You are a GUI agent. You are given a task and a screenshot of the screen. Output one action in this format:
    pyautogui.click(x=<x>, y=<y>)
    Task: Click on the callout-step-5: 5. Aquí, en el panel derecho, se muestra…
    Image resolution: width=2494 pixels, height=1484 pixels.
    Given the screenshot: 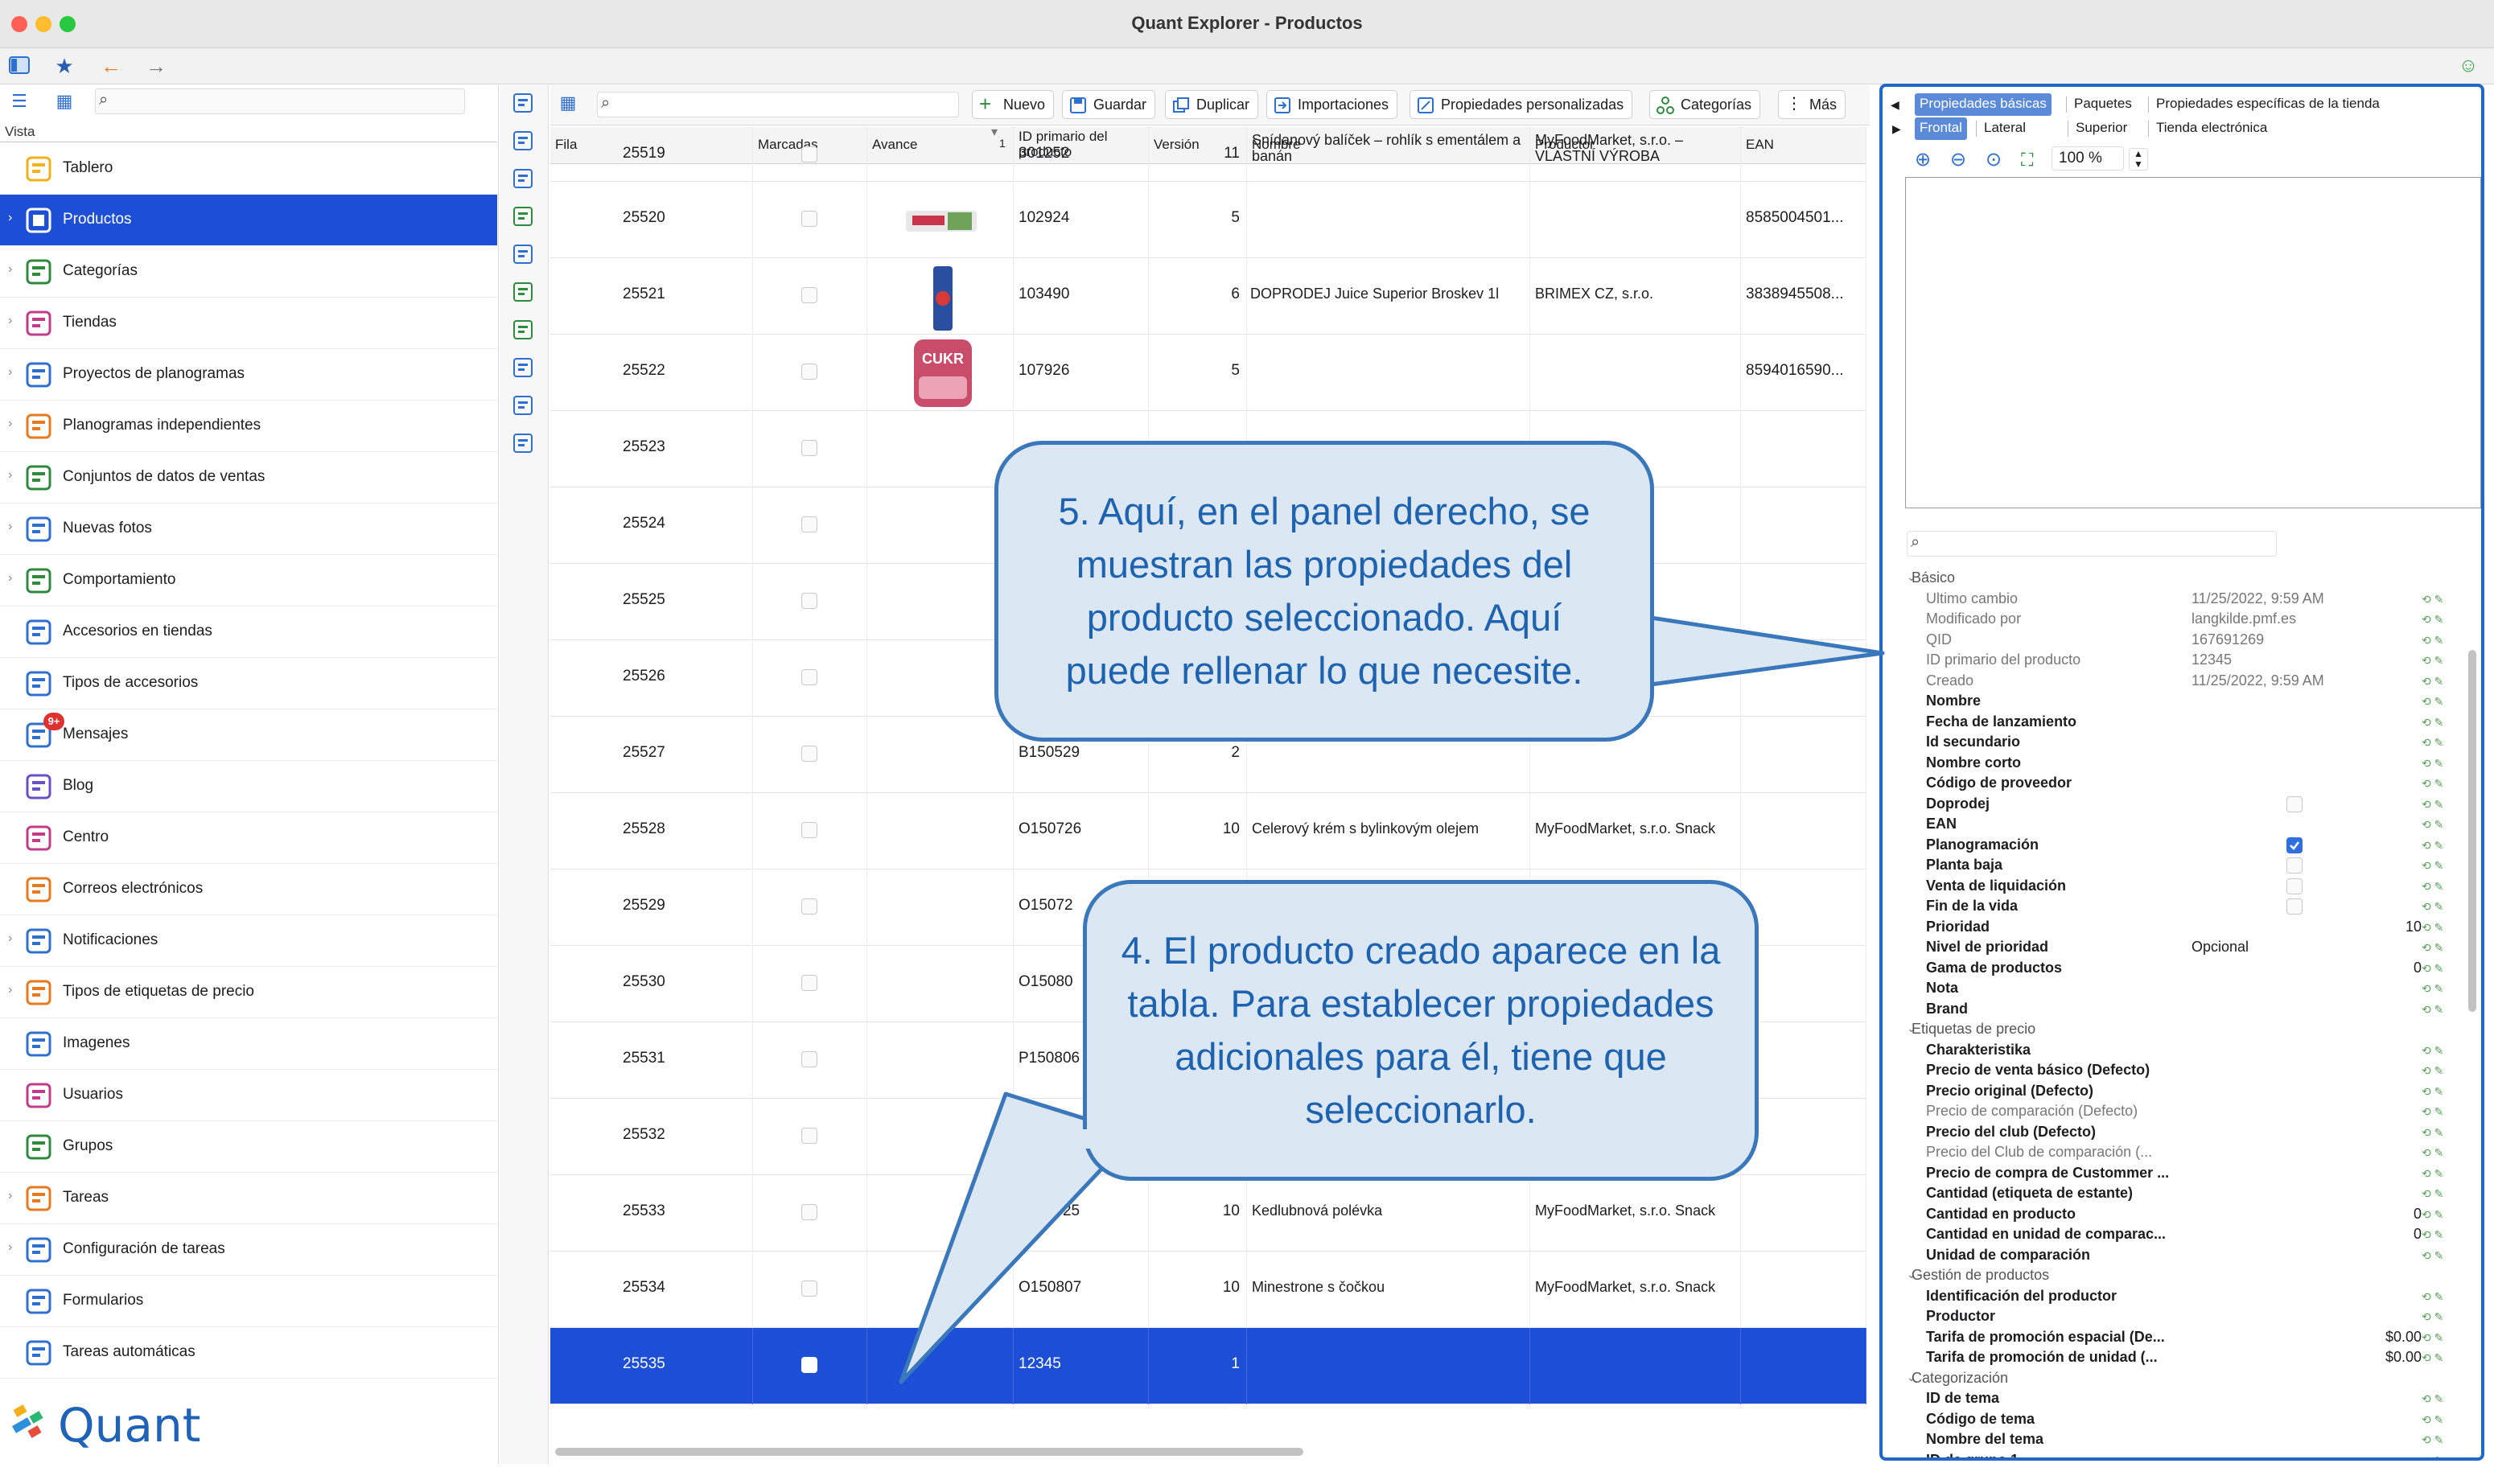 What is the action you would take?
    pyautogui.click(x=1324, y=591)
    